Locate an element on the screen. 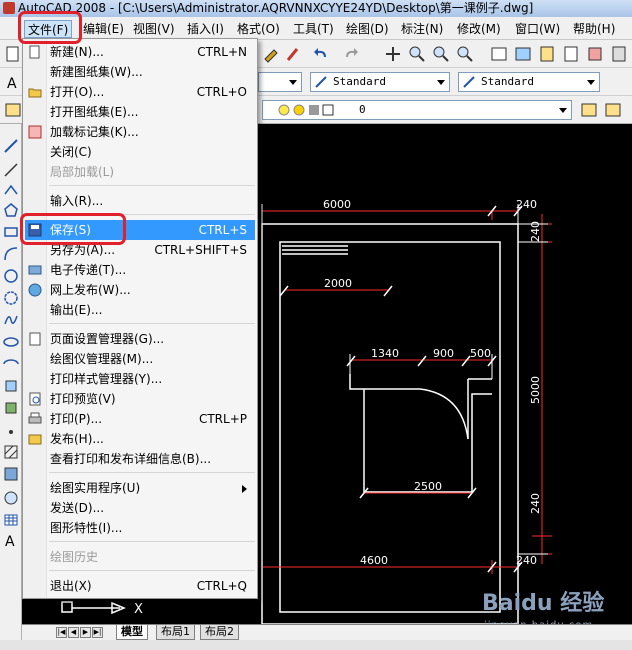  dim-style-combo: Standard is located at coordinates (380, 82).